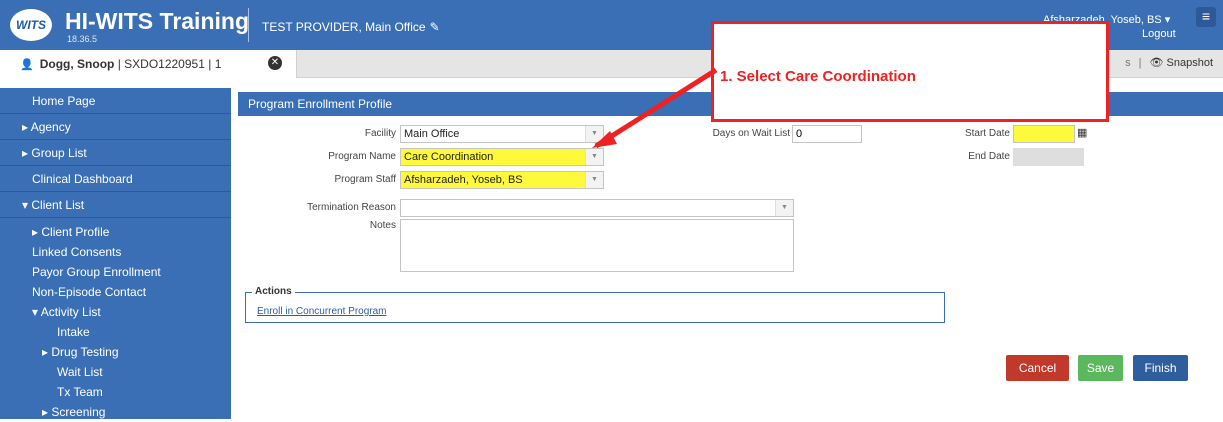 Image resolution: width=1223 pixels, height=422 pixels. What do you see at coordinates (75, 232) in the screenshot?
I see `sidebar-item-label: Client Profile` at bounding box center [75, 232].